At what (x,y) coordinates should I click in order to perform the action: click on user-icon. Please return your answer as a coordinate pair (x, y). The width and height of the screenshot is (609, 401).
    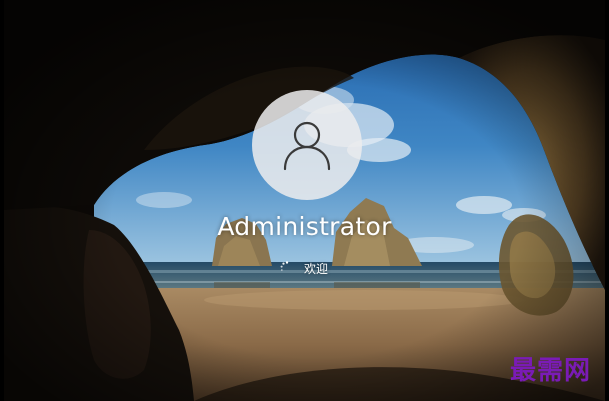
    Looking at the image, I should click on (307, 146).